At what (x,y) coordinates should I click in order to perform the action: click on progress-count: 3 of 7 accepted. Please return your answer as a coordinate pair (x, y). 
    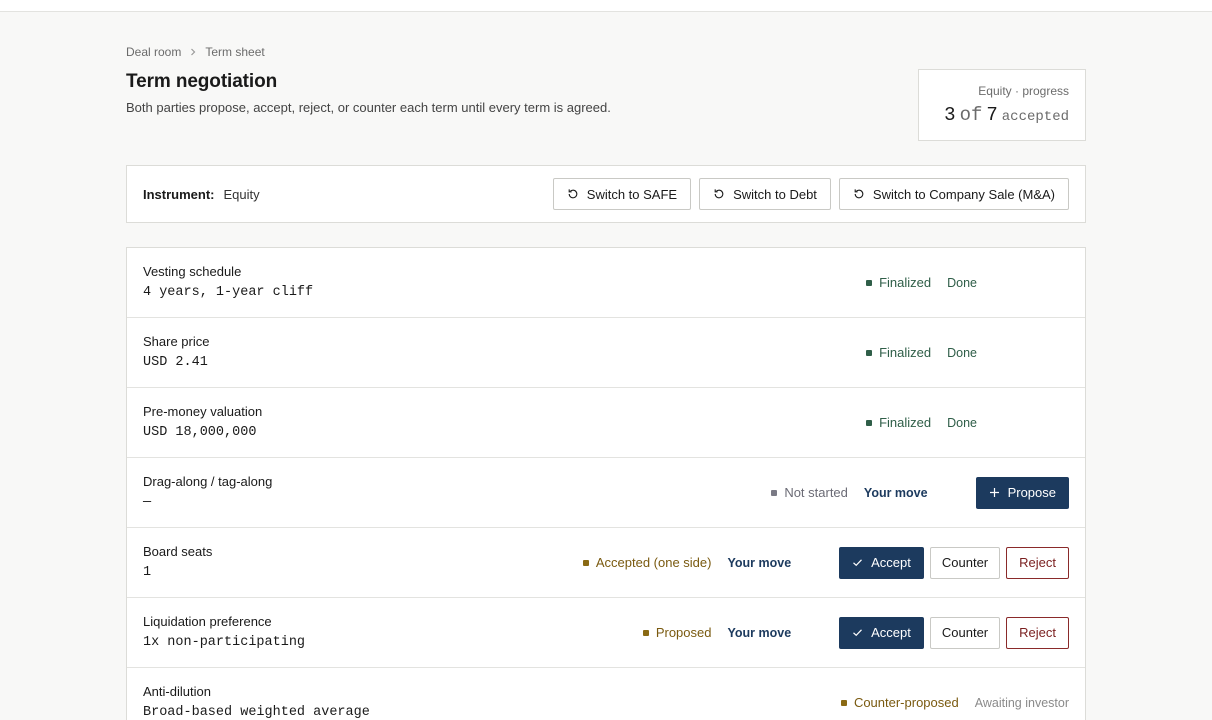
    Looking at the image, I should click on (1002, 115).